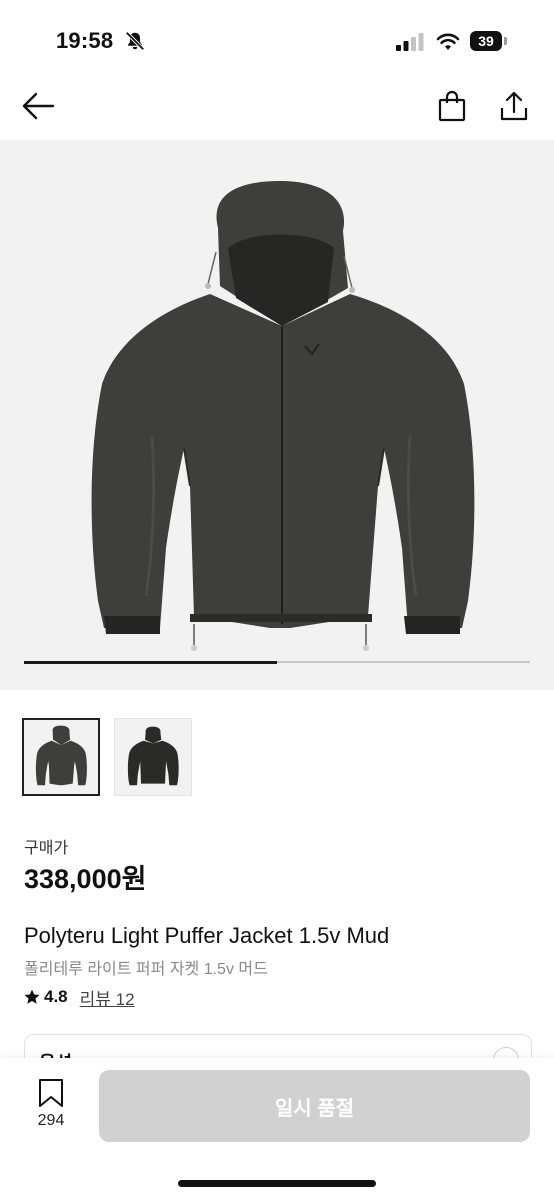 This screenshot has height=1200, width=554. I want to click on rating-value: 4.8, so click(56, 996).